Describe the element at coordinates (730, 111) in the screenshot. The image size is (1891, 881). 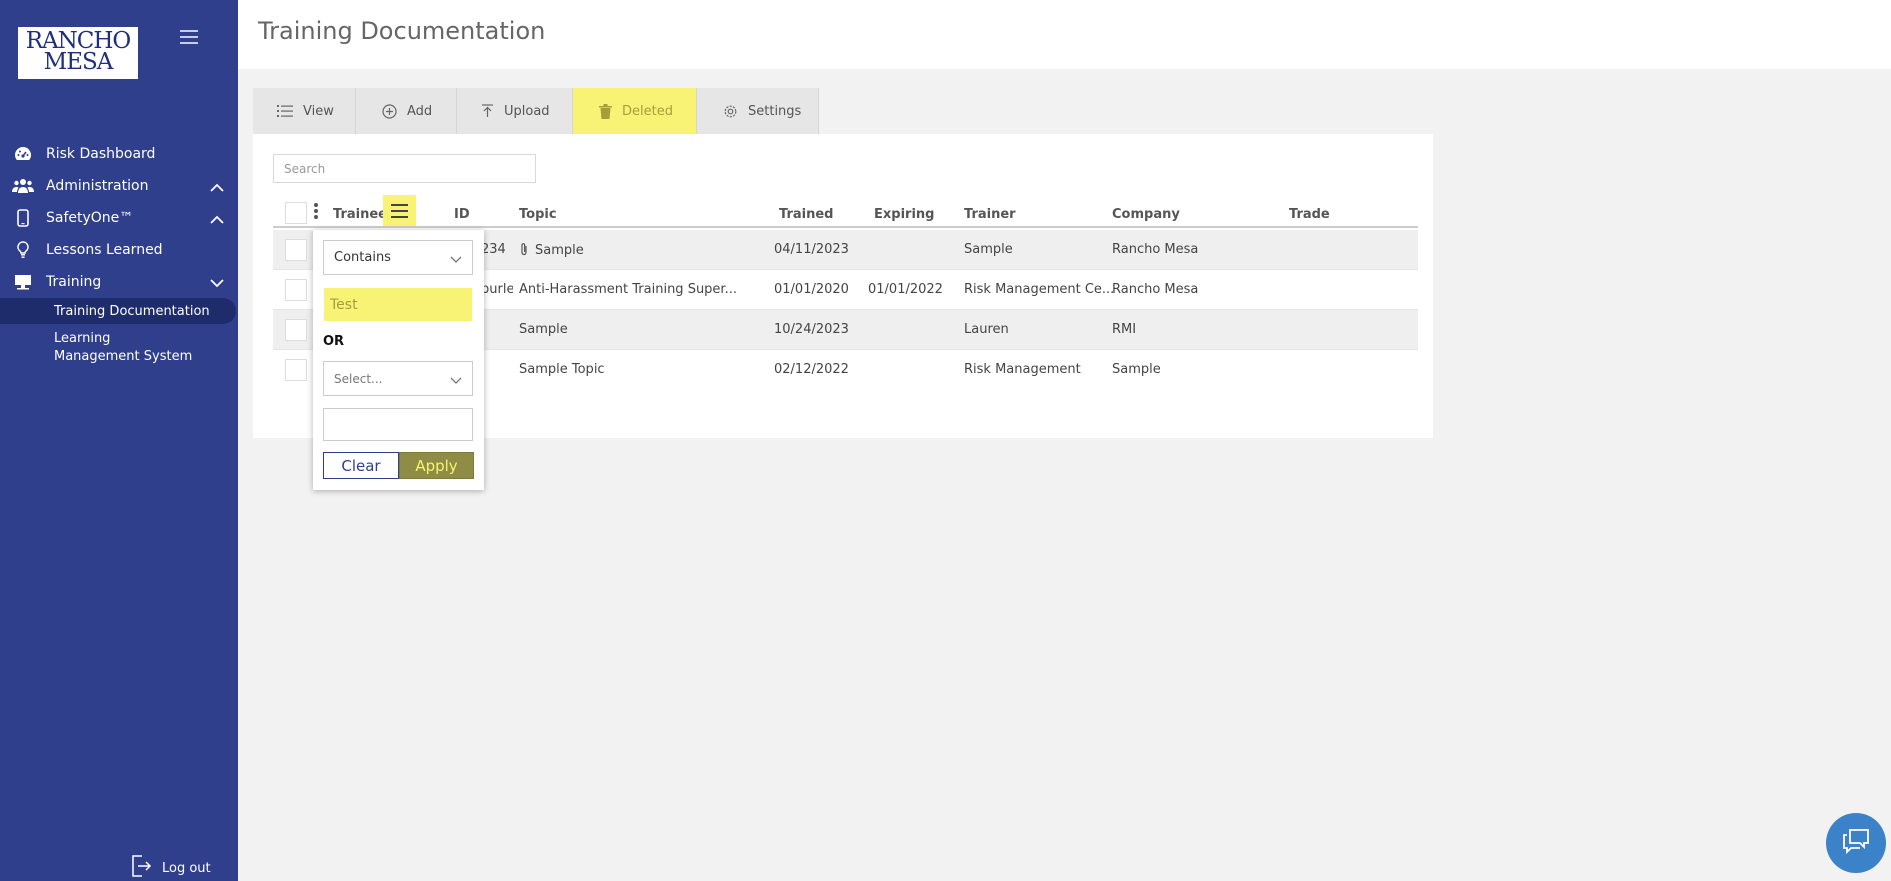
I see `gear-icon` at that location.